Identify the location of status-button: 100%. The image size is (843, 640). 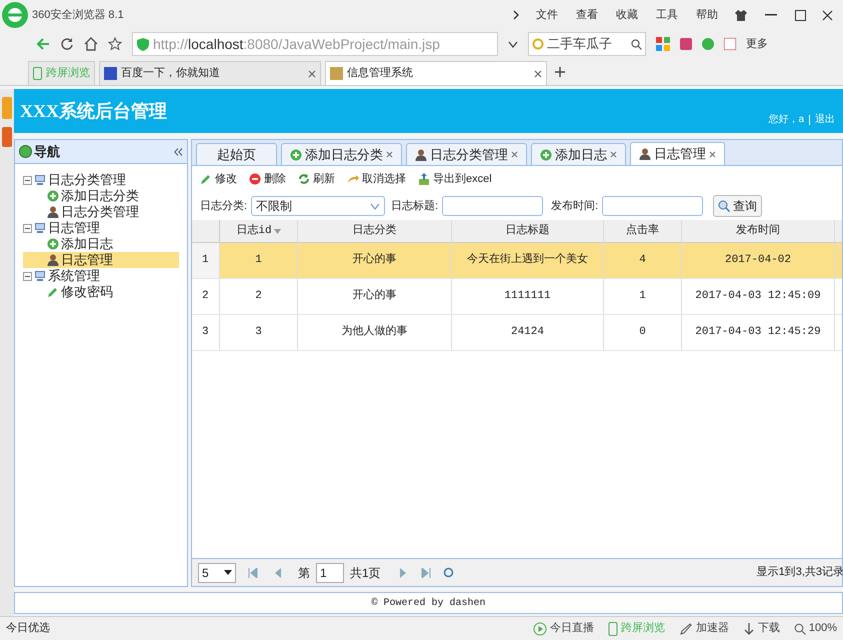
(815, 628).